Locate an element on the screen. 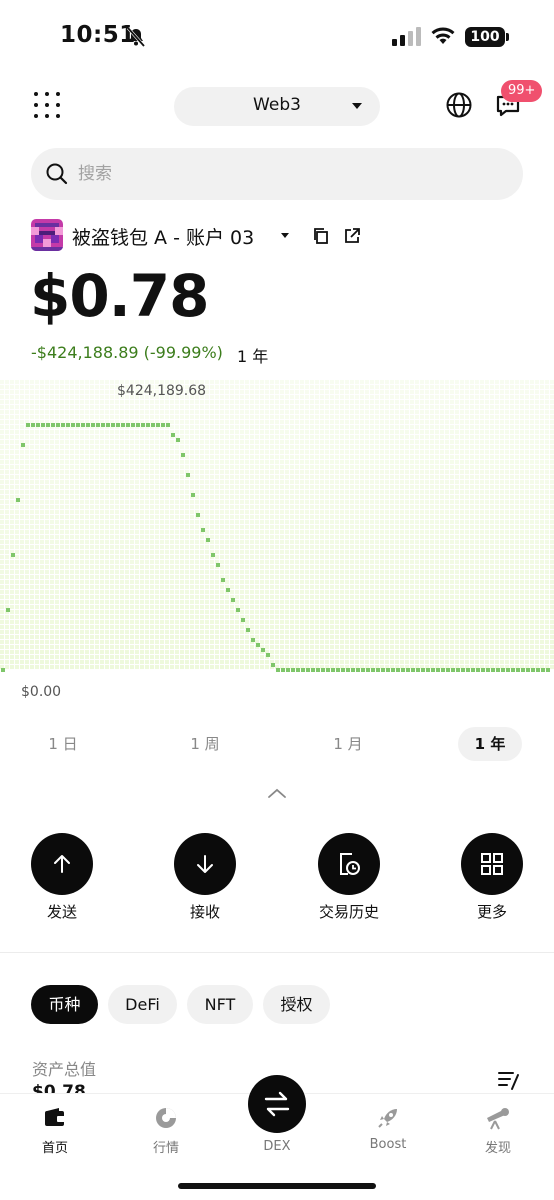 This screenshot has height=1200, width=554. nav-discover: 发现 is located at coordinates (498, 1130).